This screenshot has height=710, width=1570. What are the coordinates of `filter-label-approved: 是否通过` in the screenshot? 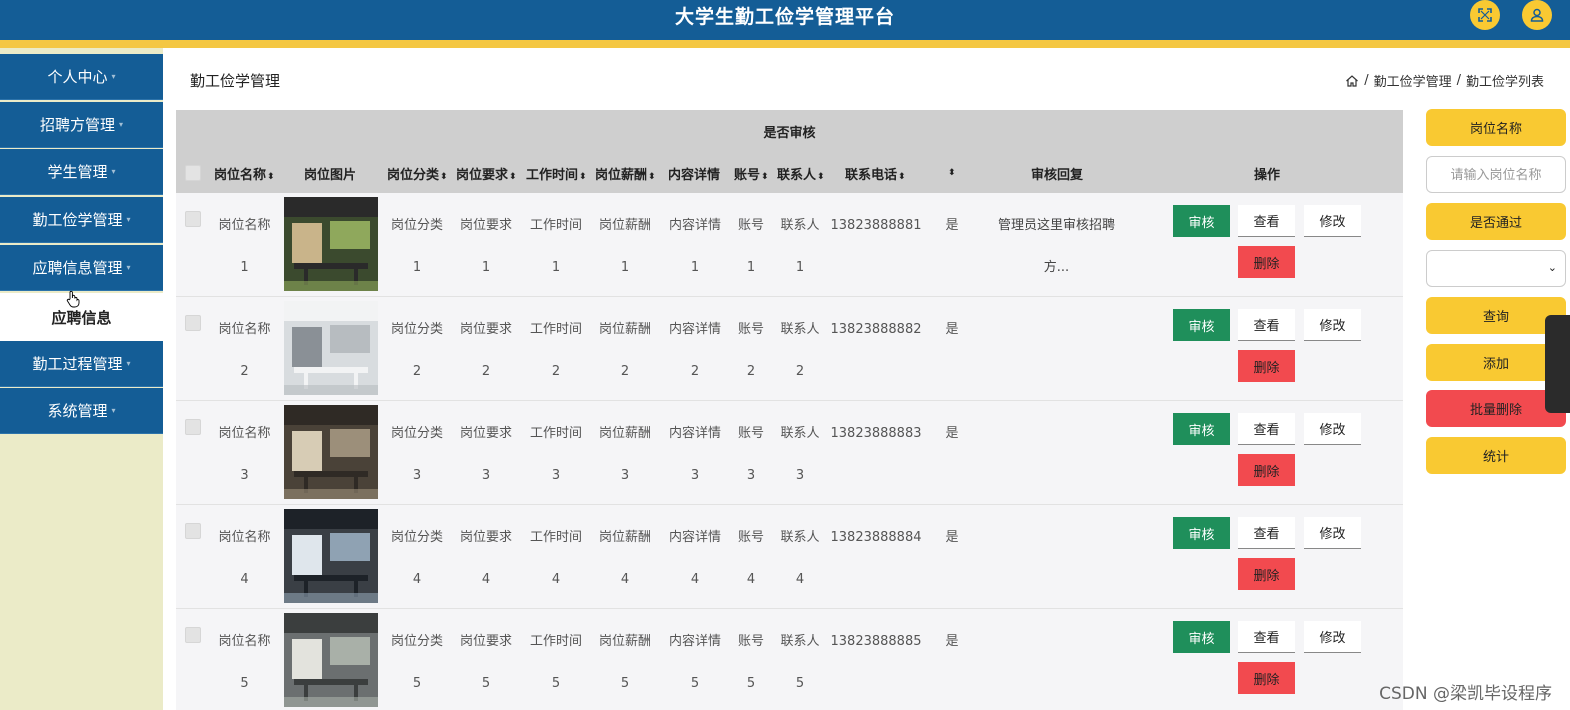 It's located at (1496, 221).